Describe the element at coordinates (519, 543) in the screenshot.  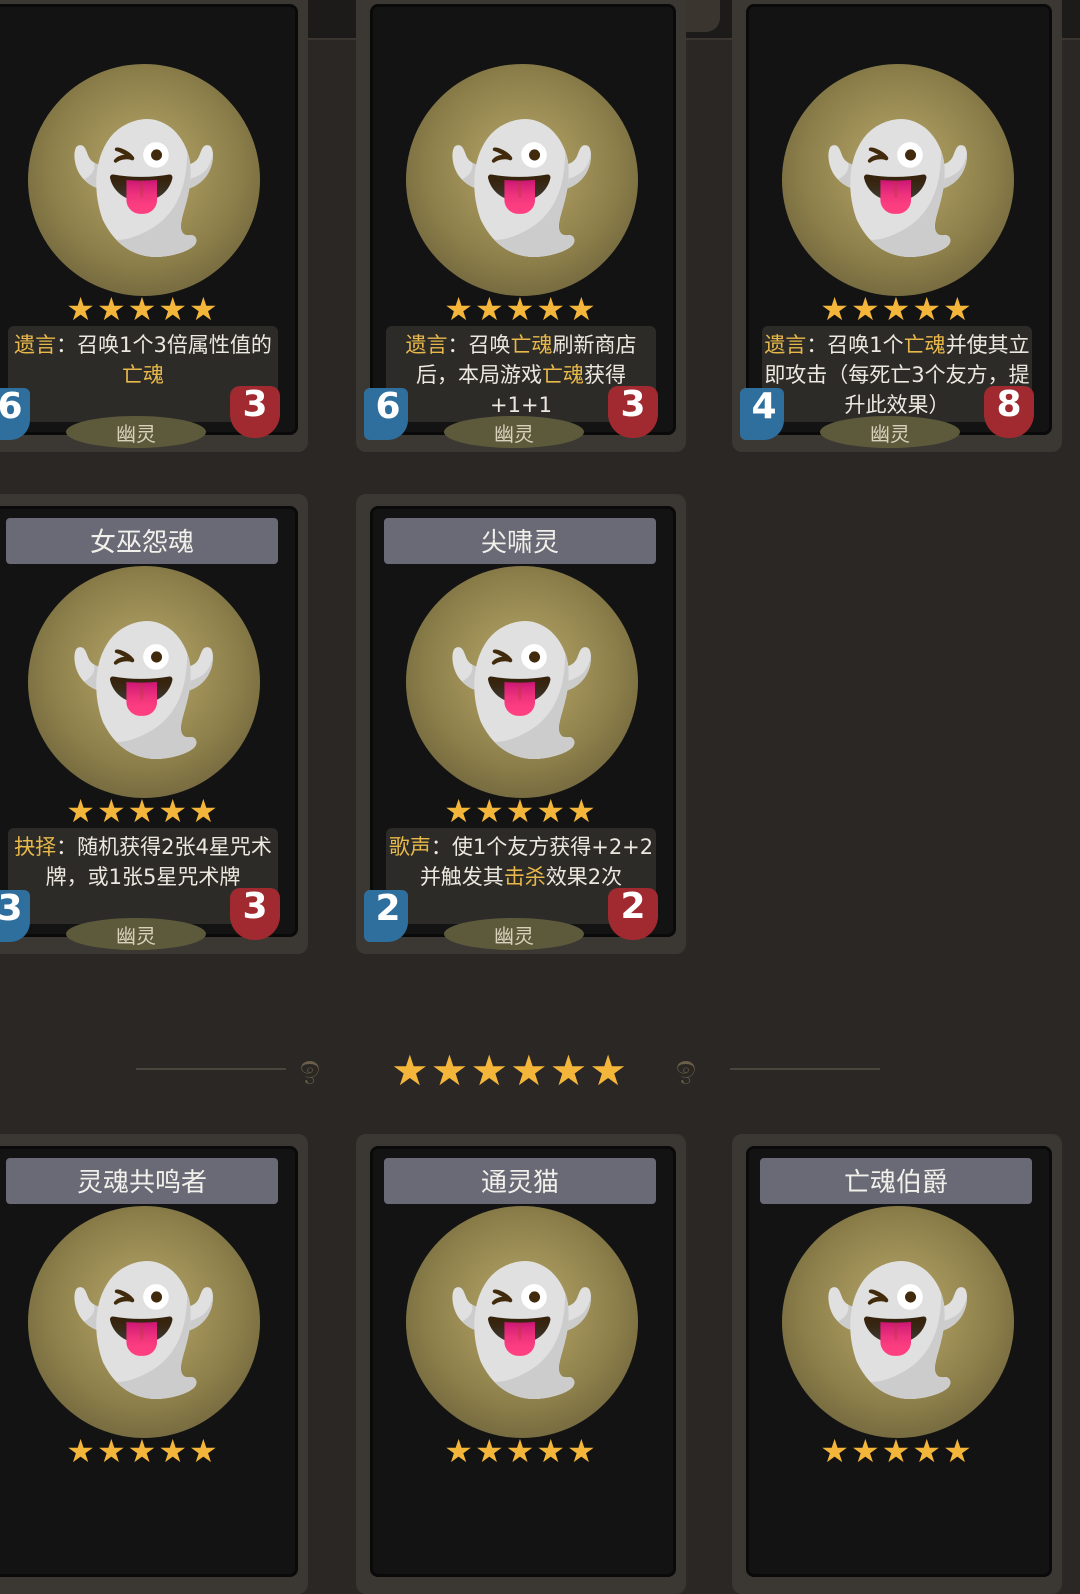
I see `card-name: 尖啸灵` at that location.